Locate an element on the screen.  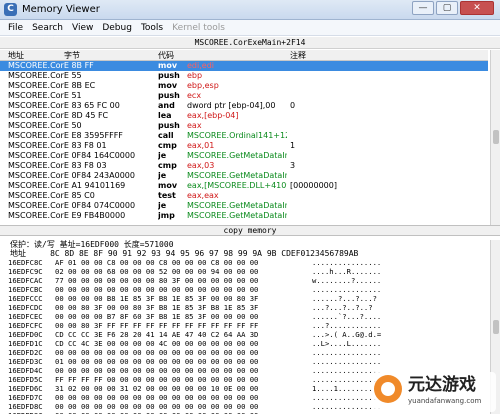
disasm-operand: ecx is located at coordinates (194, 95).